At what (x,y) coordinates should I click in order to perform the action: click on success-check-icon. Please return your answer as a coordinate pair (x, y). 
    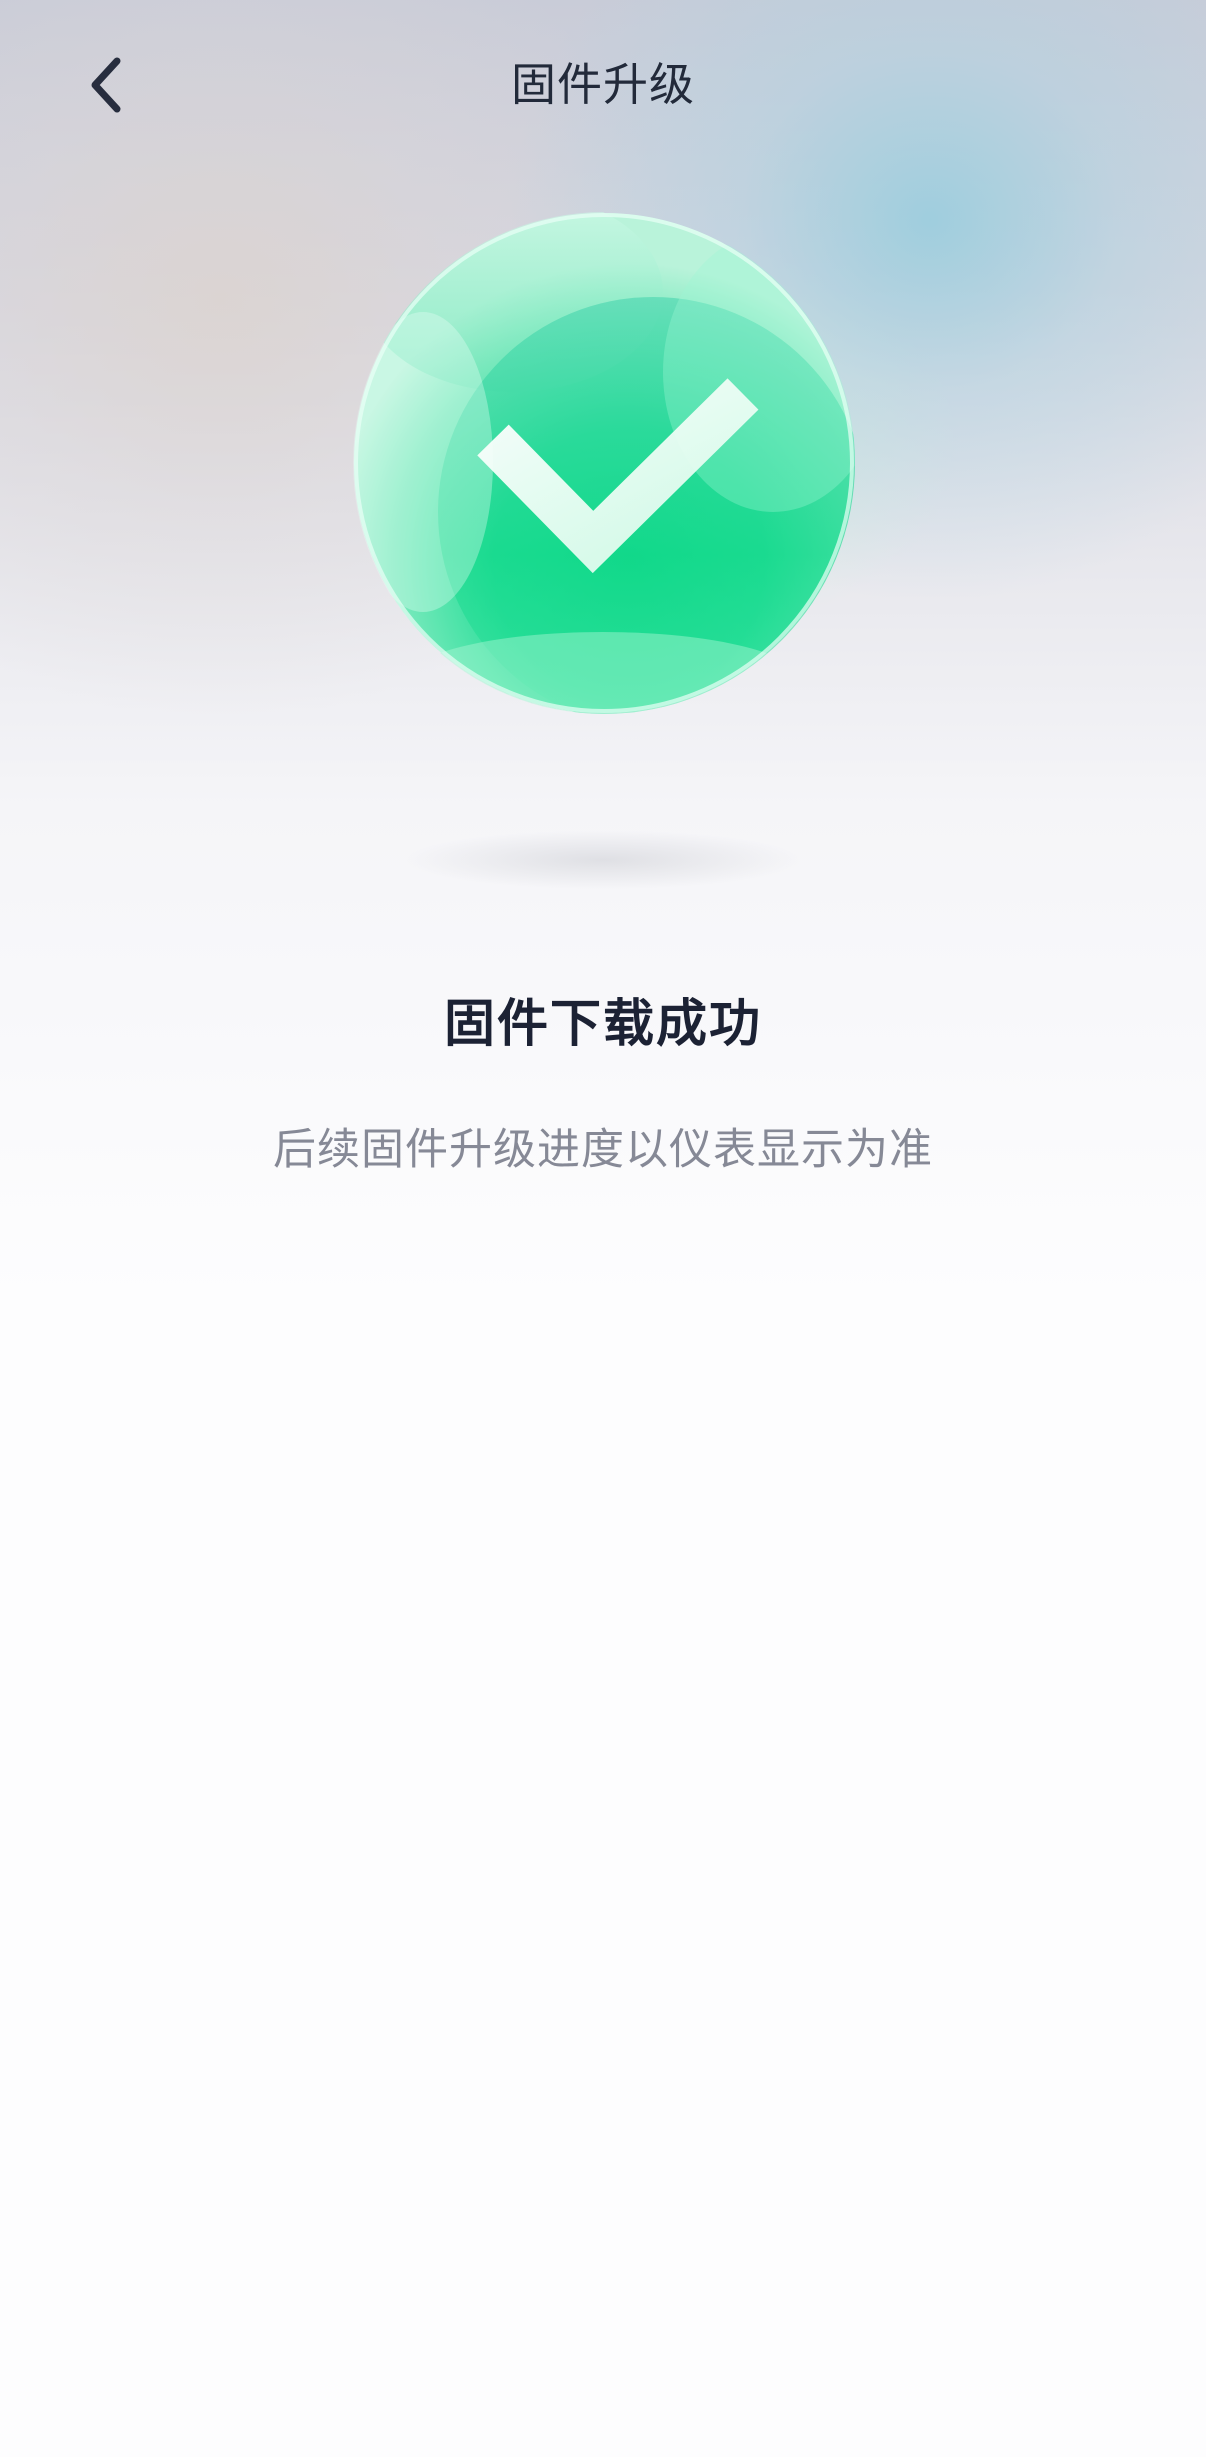
    Looking at the image, I should click on (604, 463).